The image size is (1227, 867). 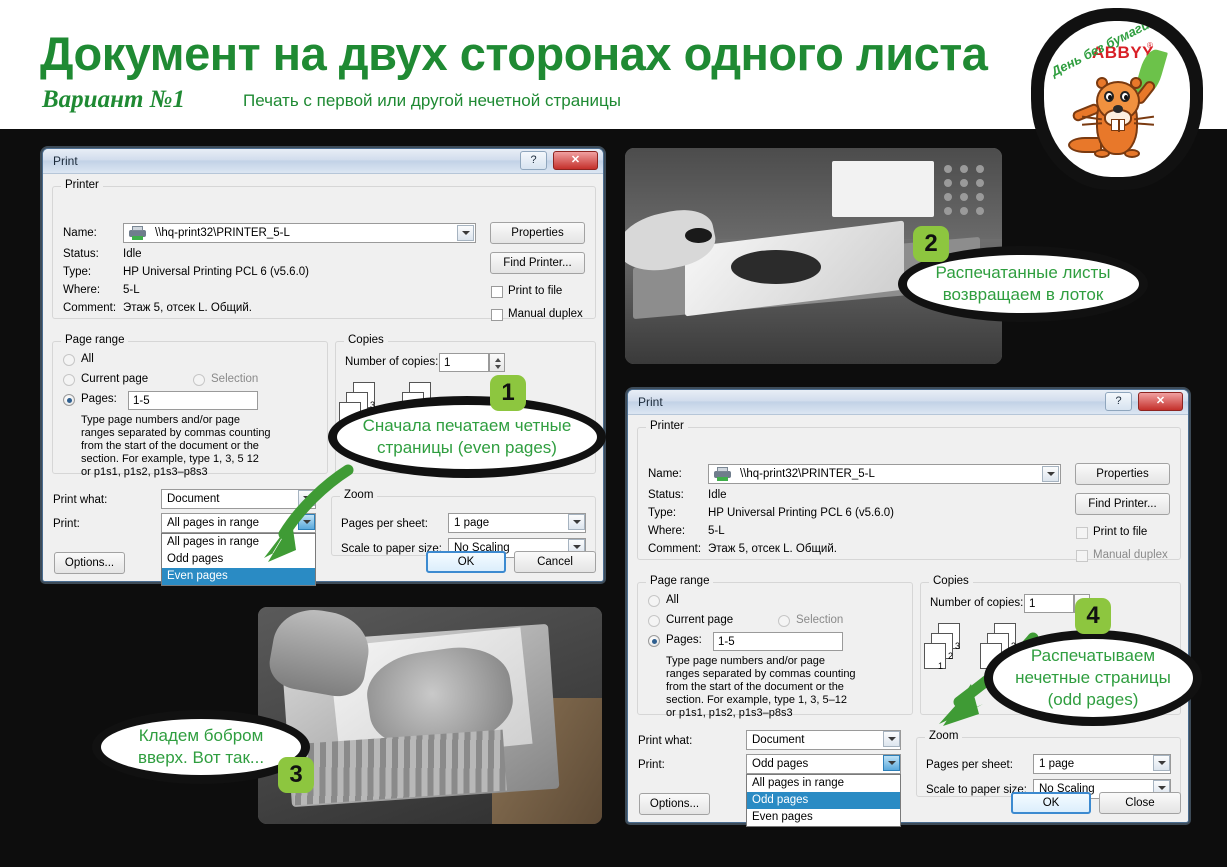 I want to click on photo1-fingernail, so click(x=698, y=235).